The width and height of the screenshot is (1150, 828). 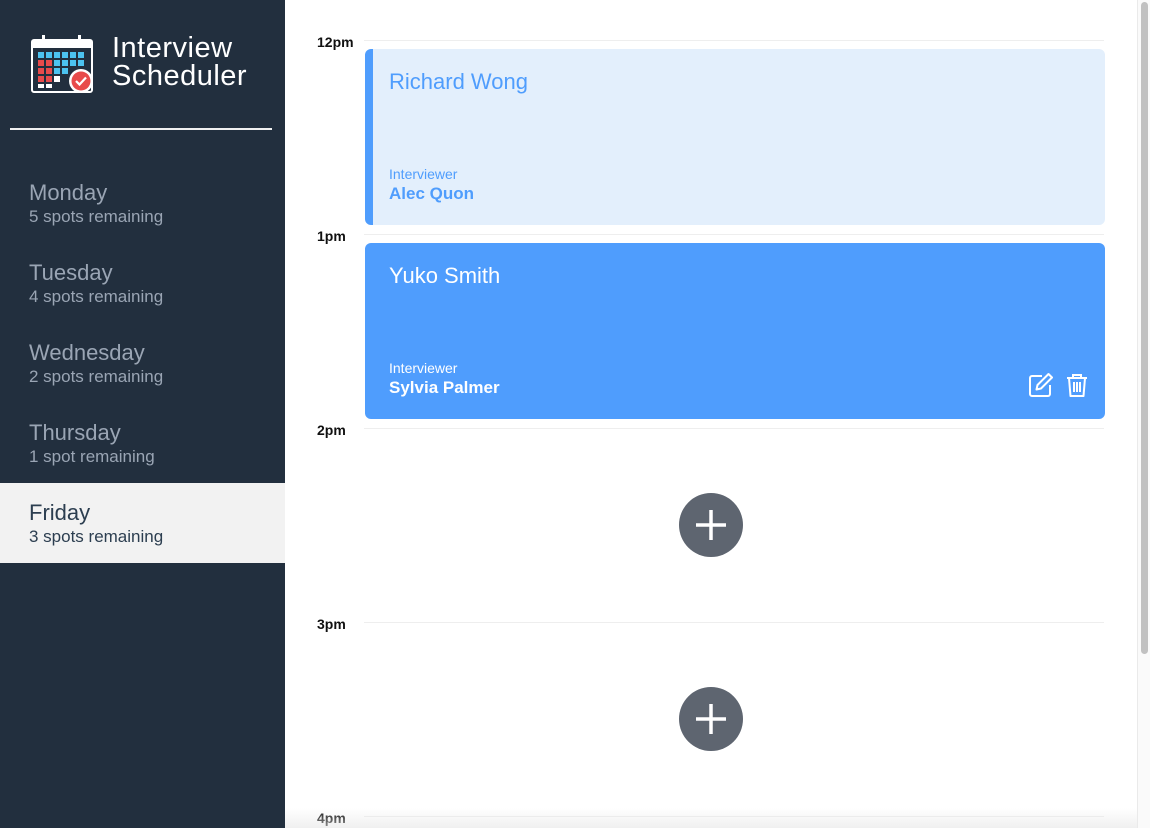 What do you see at coordinates (142, 283) in the screenshot?
I see `day-item-tuesday: Tuesday 4 spots remaining` at bounding box center [142, 283].